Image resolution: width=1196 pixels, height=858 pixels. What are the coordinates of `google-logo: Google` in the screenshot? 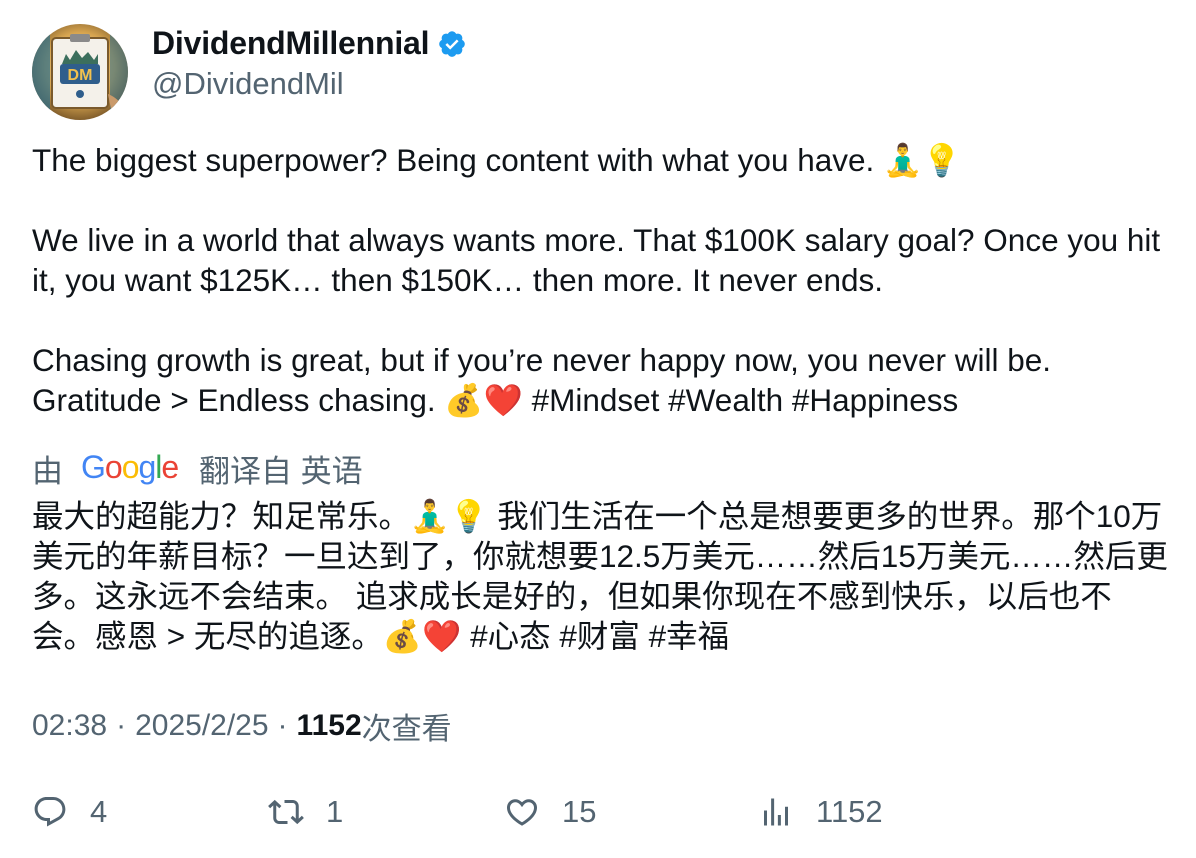 It's located at (130, 468).